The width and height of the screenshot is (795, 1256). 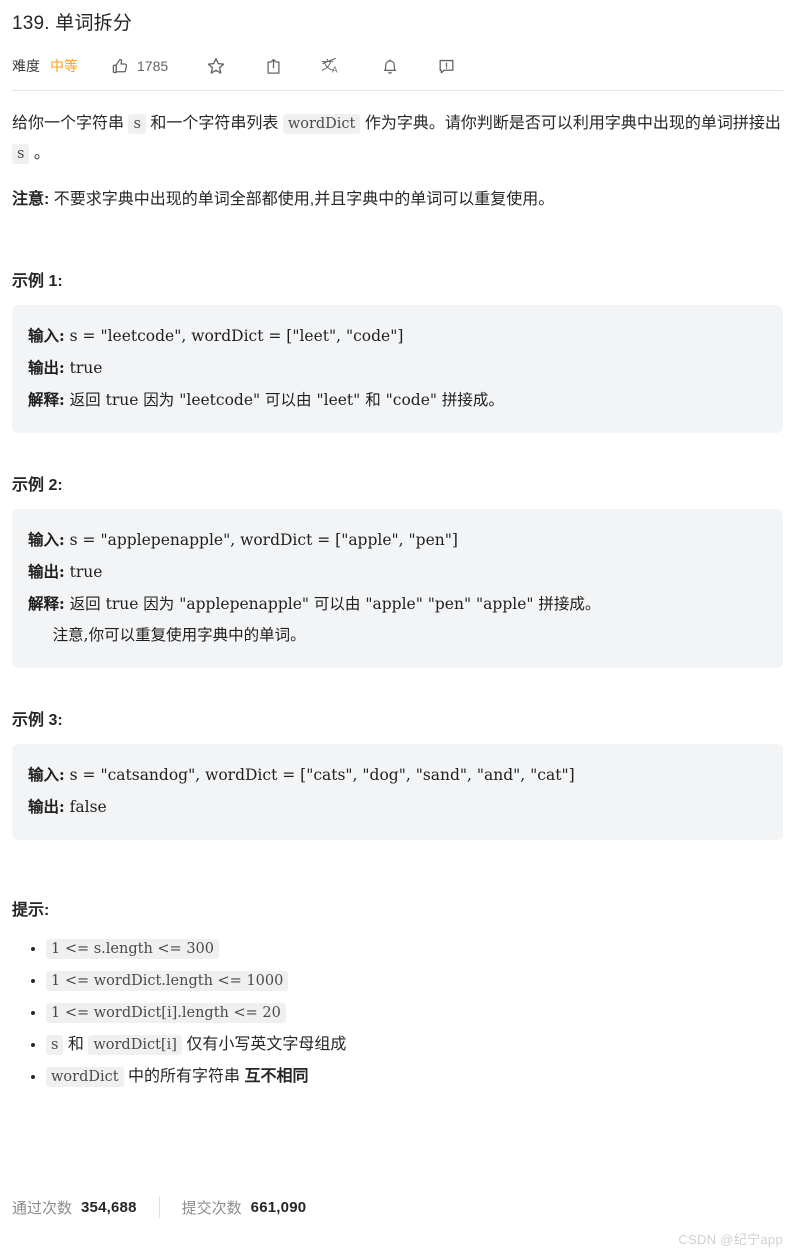 What do you see at coordinates (132, 949) in the screenshot?
I see `hint-code-1: 1 <= s.length <= 300` at bounding box center [132, 949].